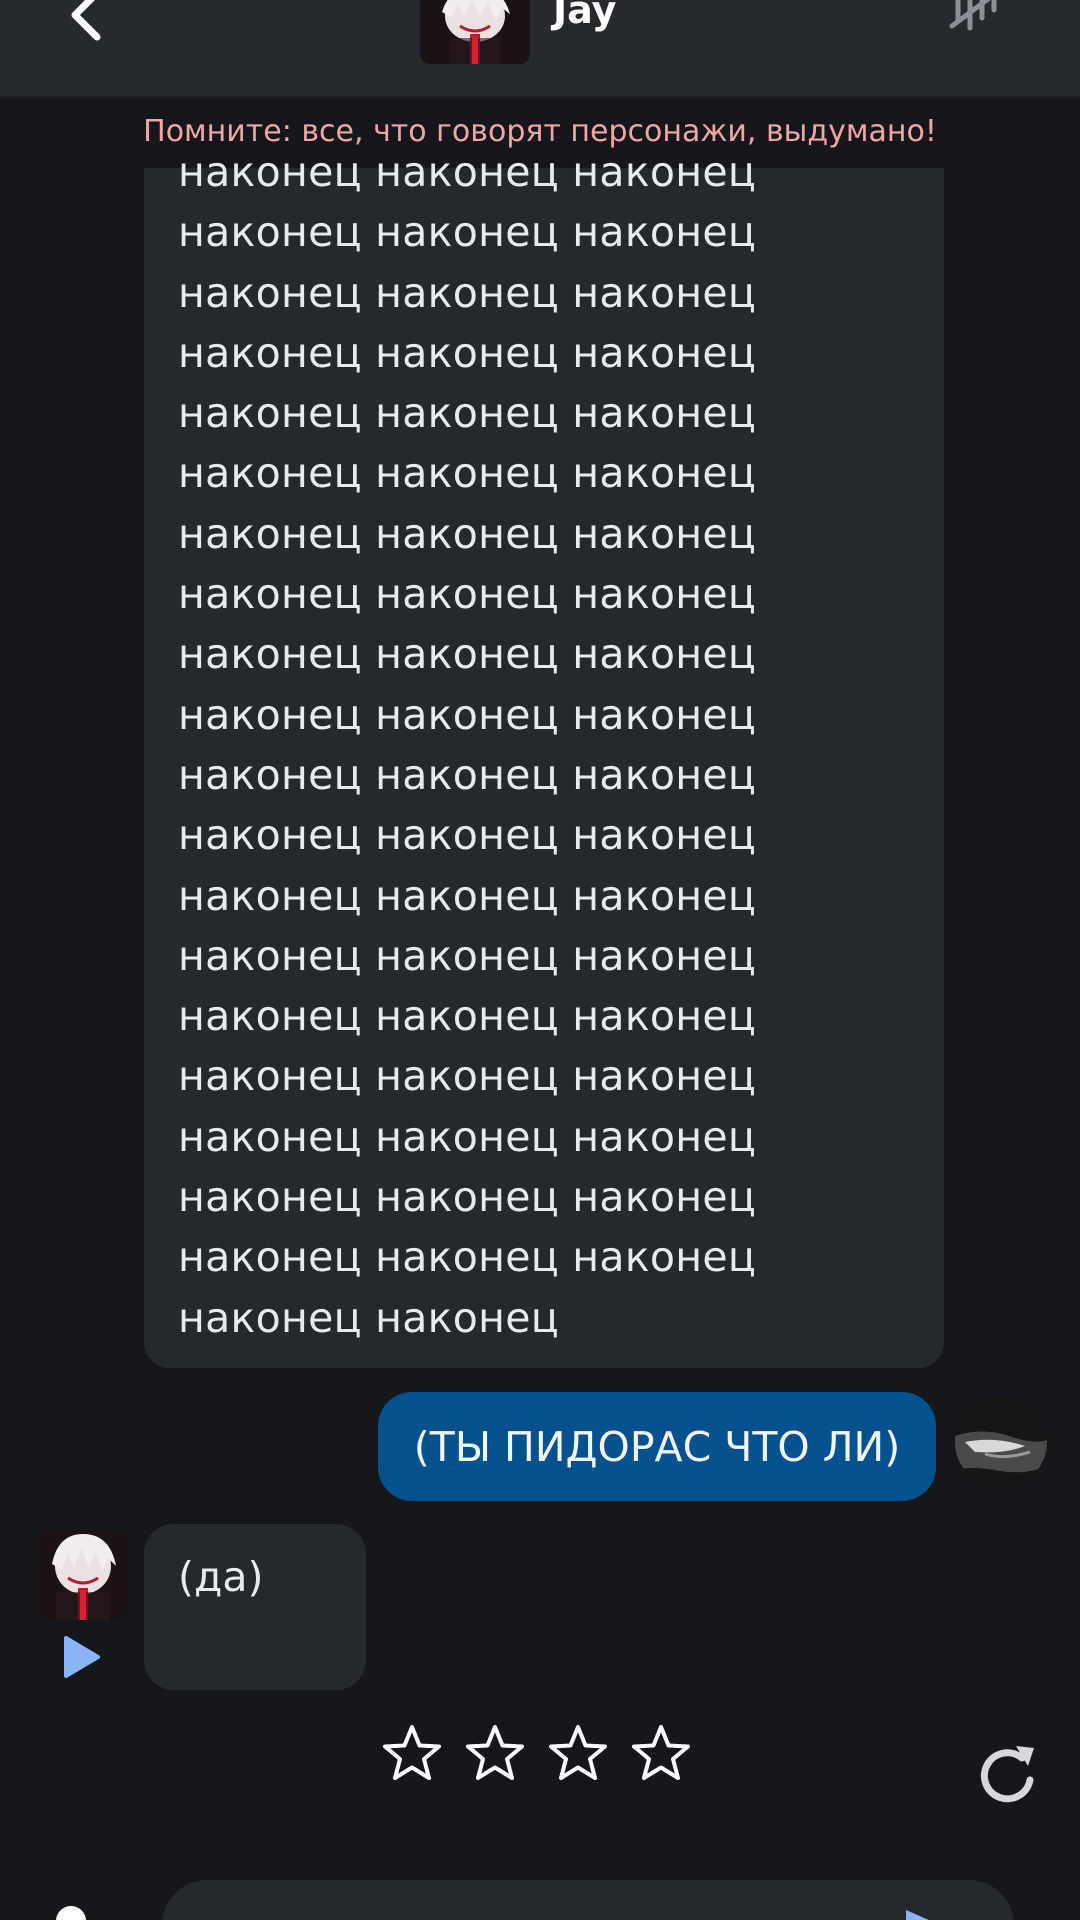 The image size is (1080, 1920). I want to click on user-avatar-image, so click(1001, 1442).